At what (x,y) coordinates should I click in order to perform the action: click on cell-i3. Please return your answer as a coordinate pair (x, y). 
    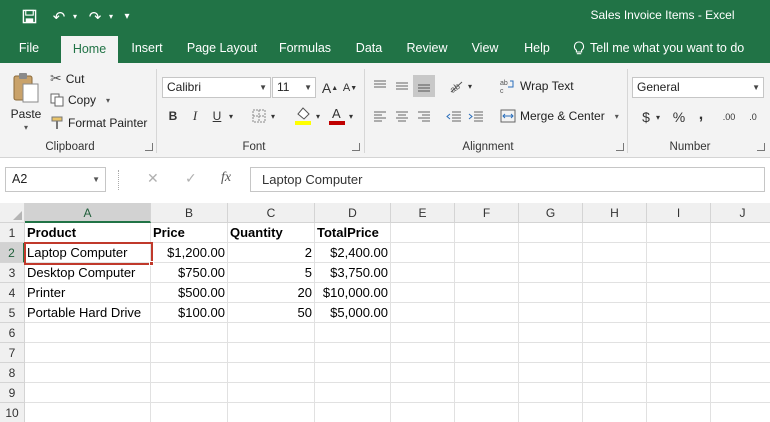
    Looking at the image, I should click on (679, 273).